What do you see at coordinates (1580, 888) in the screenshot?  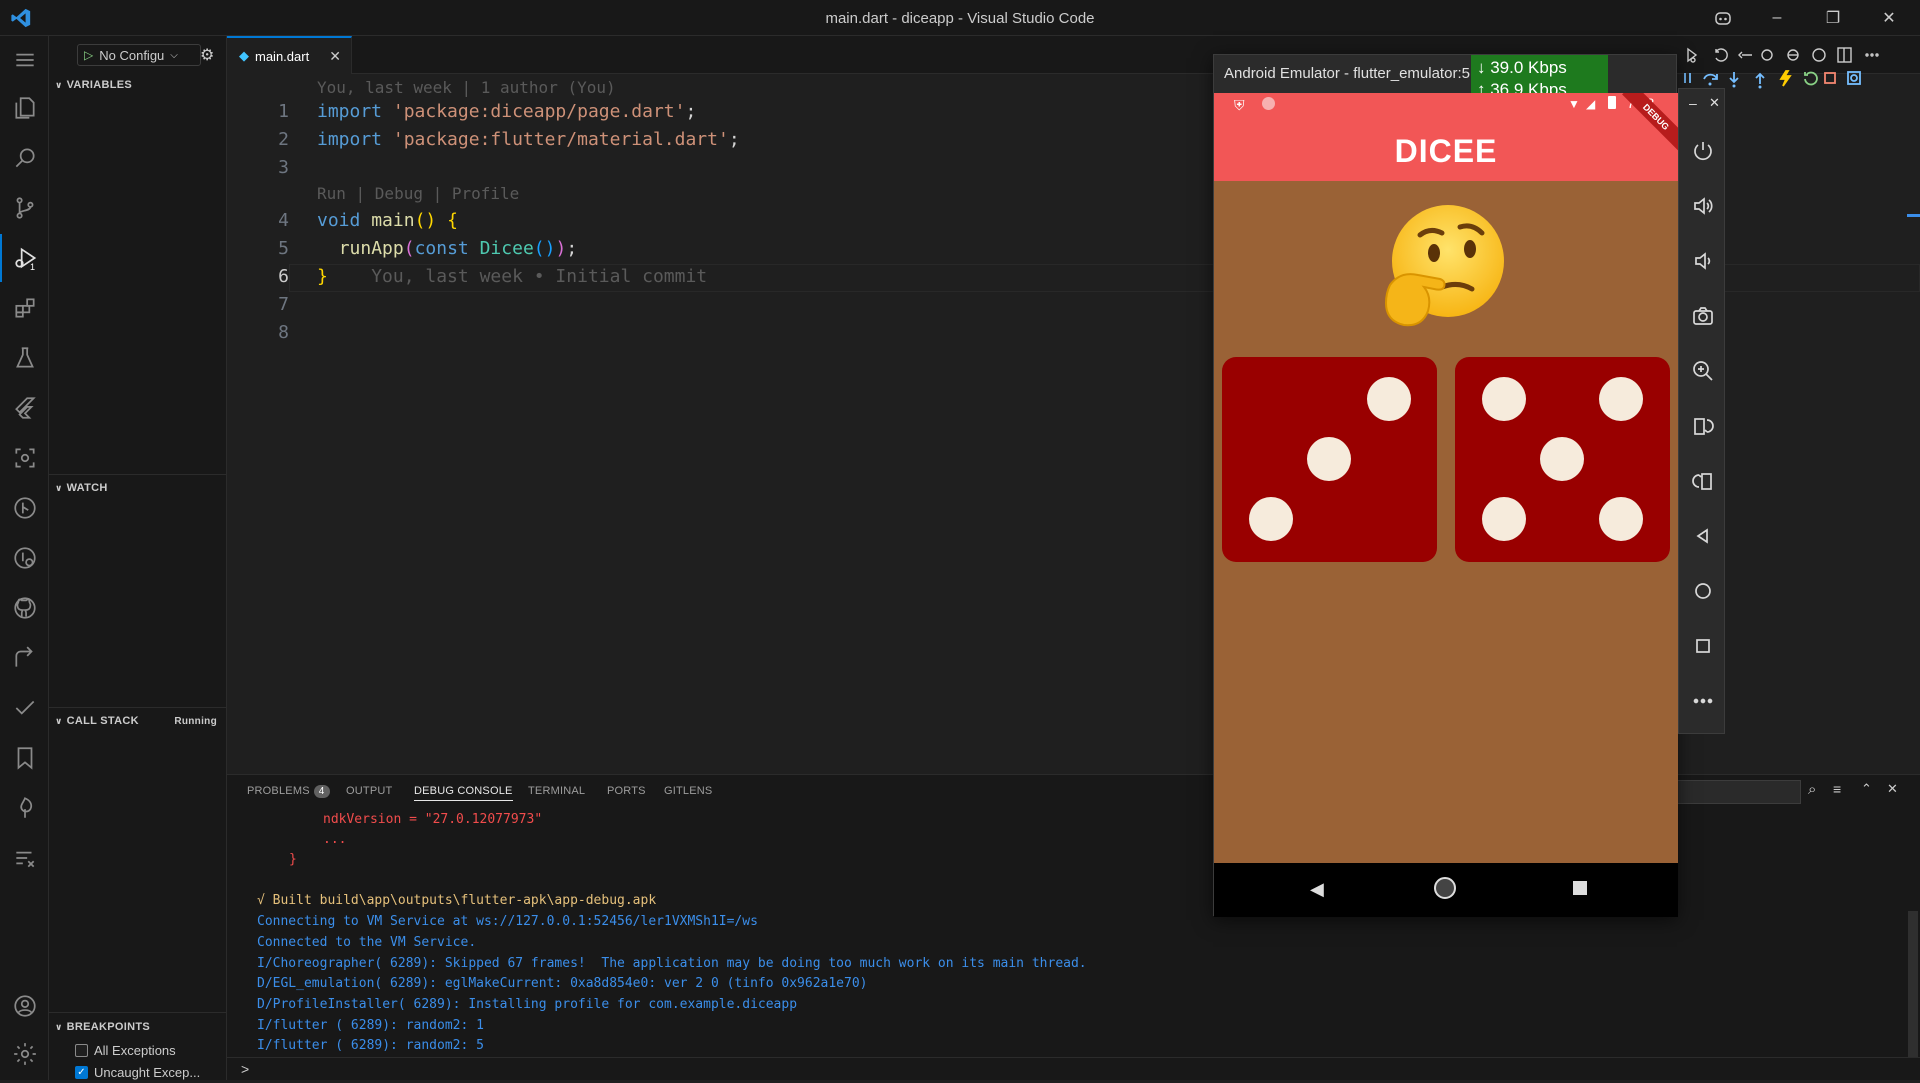 I see `nav-overview-icon` at bounding box center [1580, 888].